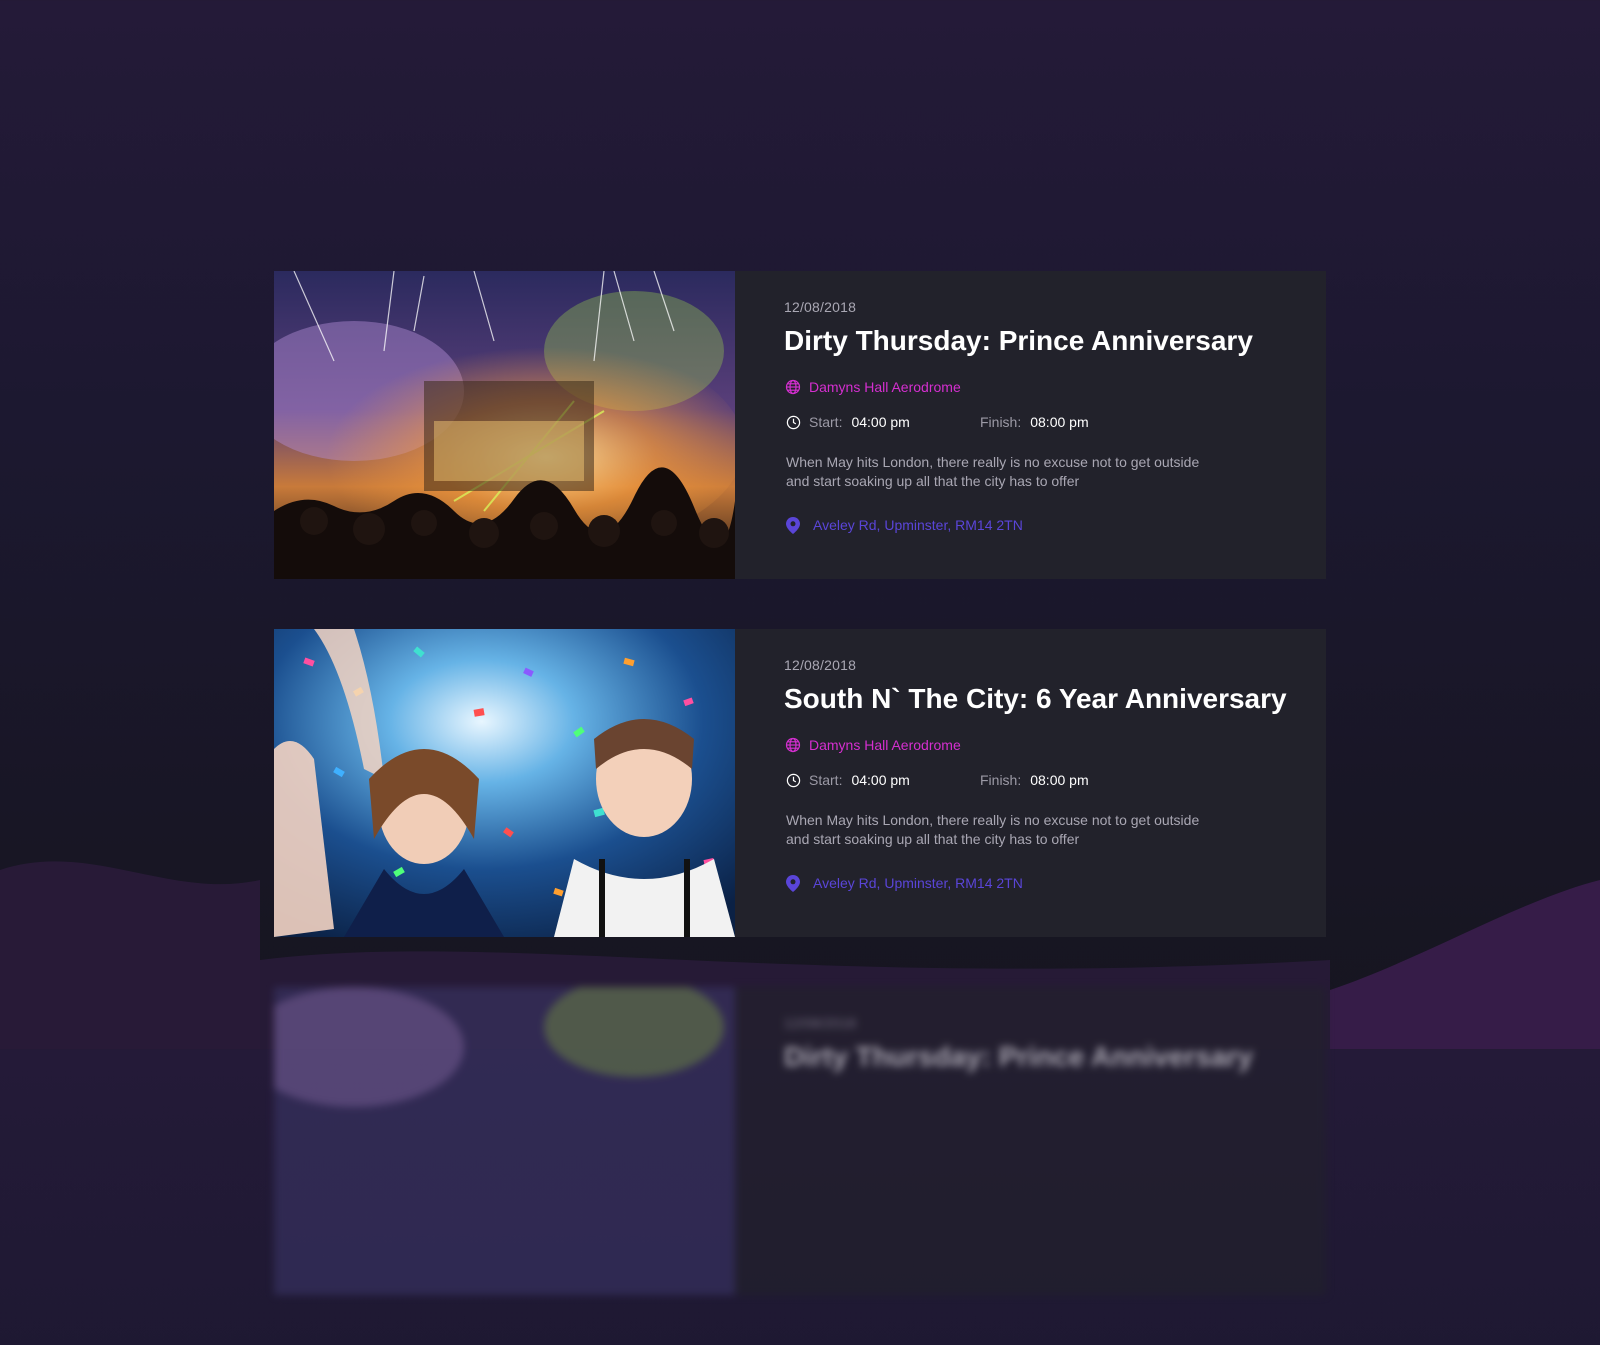 The image size is (1600, 1345). I want to click on event-title: South N` The City: 6 Year Anniversary, so click(1035, 699).